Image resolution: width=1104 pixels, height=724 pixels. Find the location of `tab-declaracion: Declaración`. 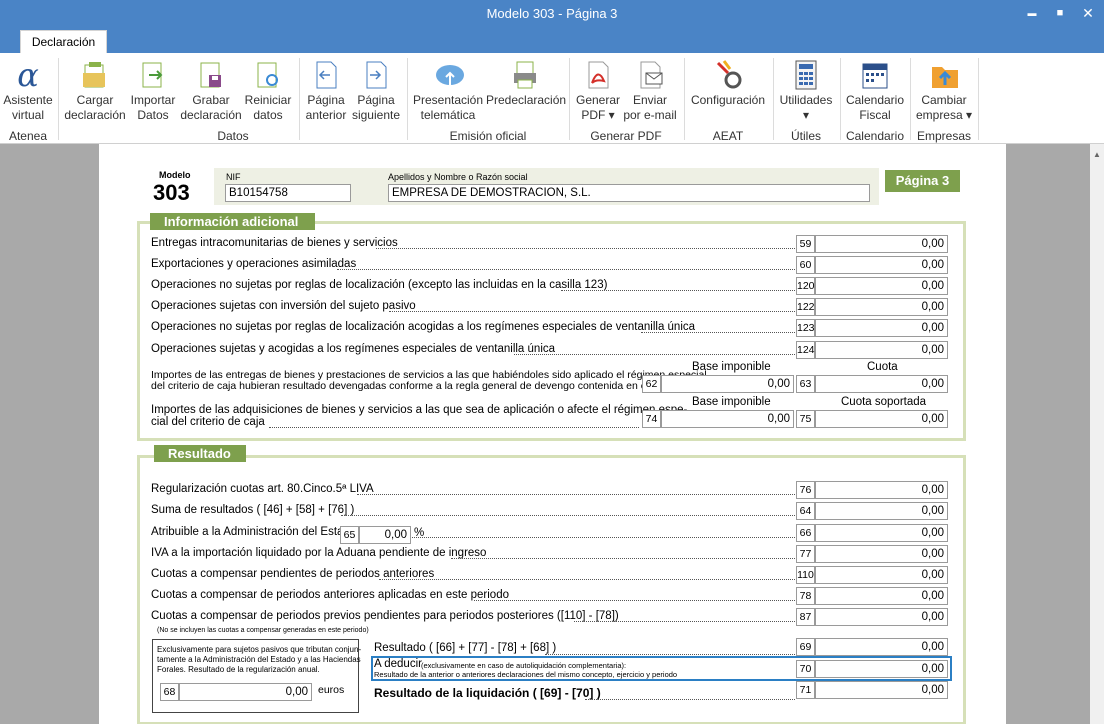

tab-declaracion: Declaración is located at coordinates (63, 41).